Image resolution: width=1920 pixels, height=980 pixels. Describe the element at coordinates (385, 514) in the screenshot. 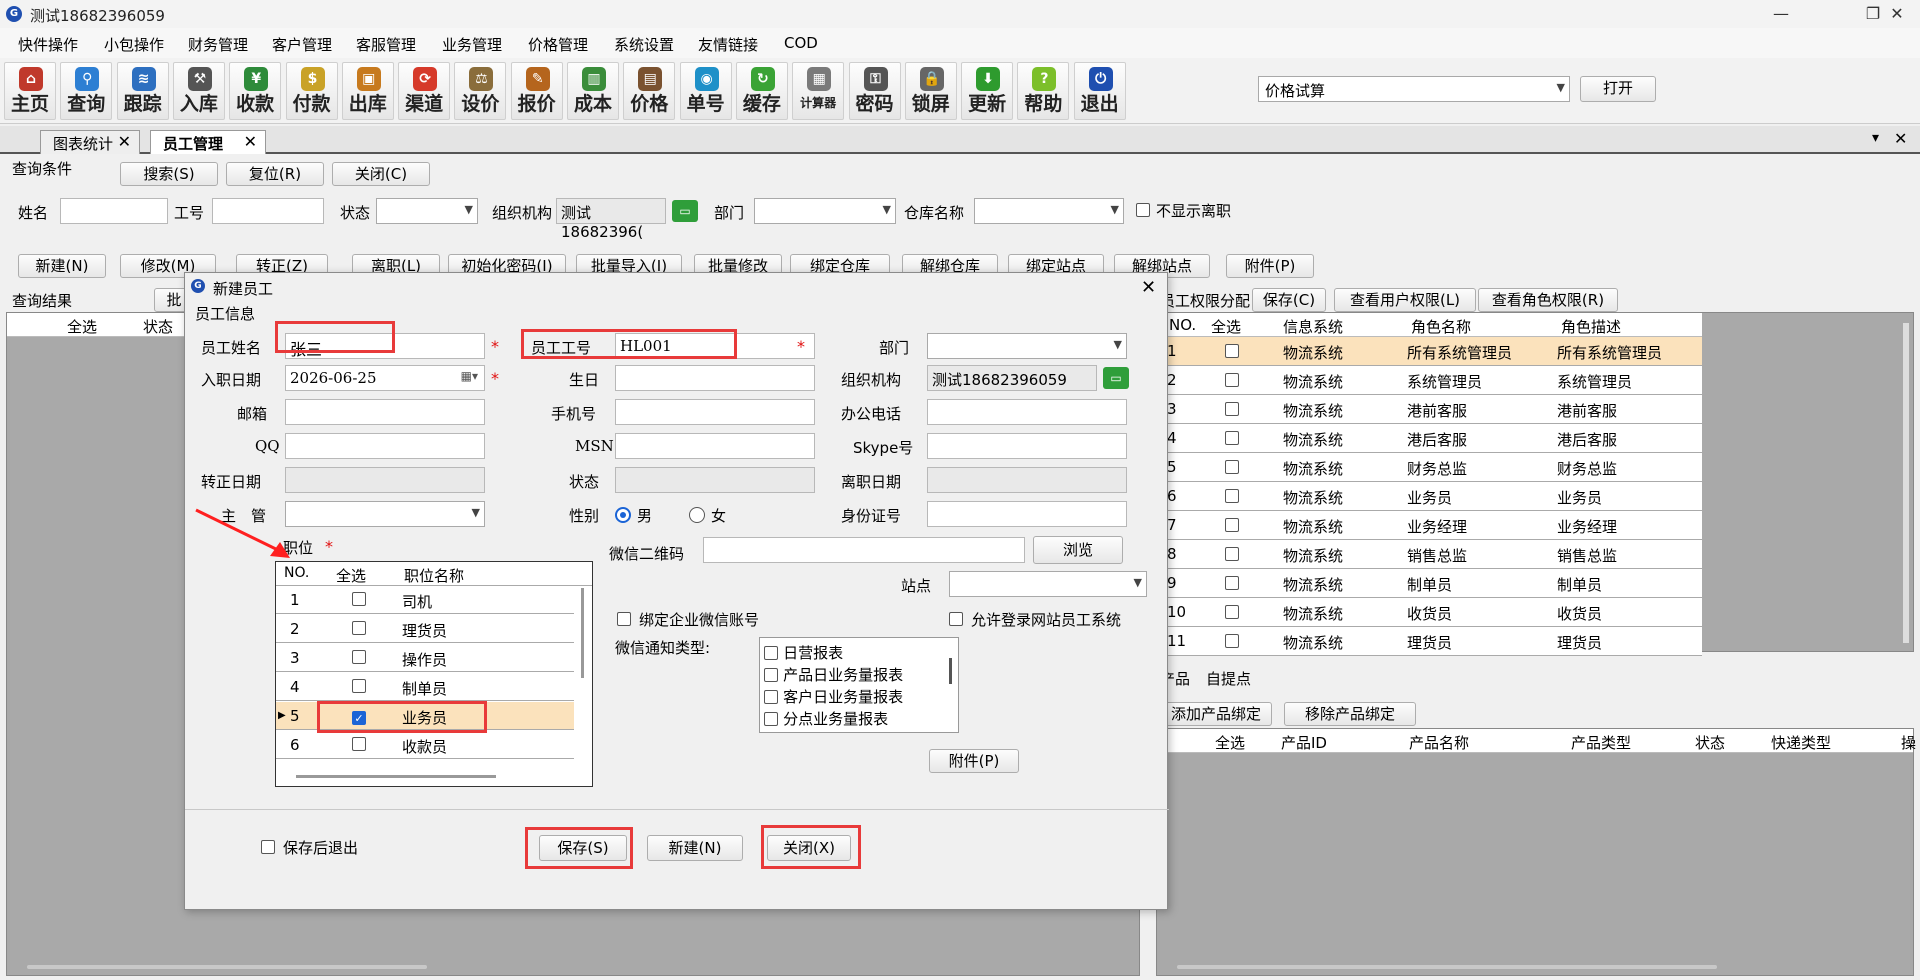

I see `manager-select: ▼` at that location.